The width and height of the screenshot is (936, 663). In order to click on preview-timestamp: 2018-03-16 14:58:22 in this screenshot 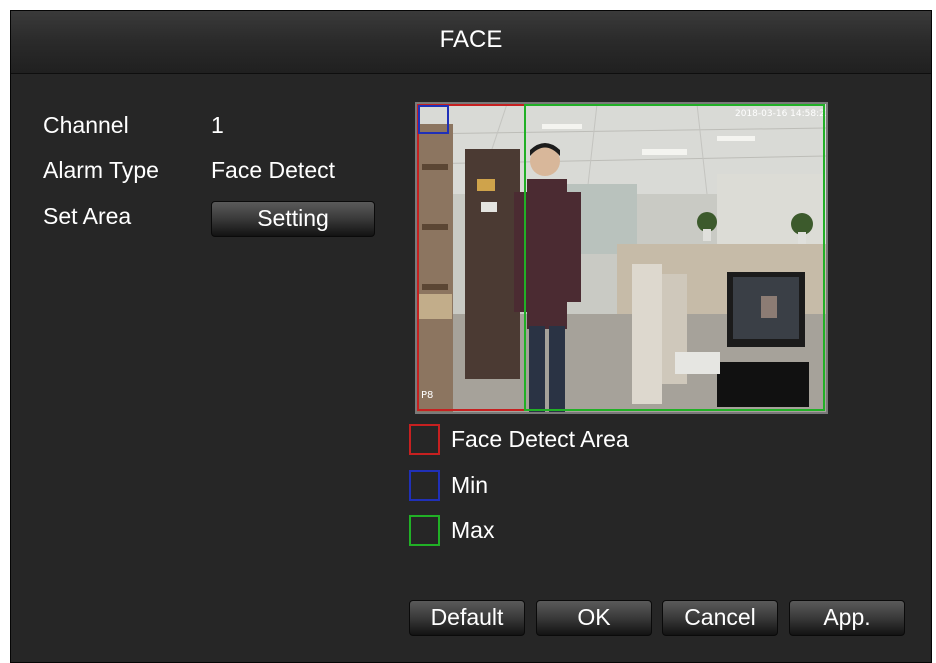, I will do `click(780, 114)`.